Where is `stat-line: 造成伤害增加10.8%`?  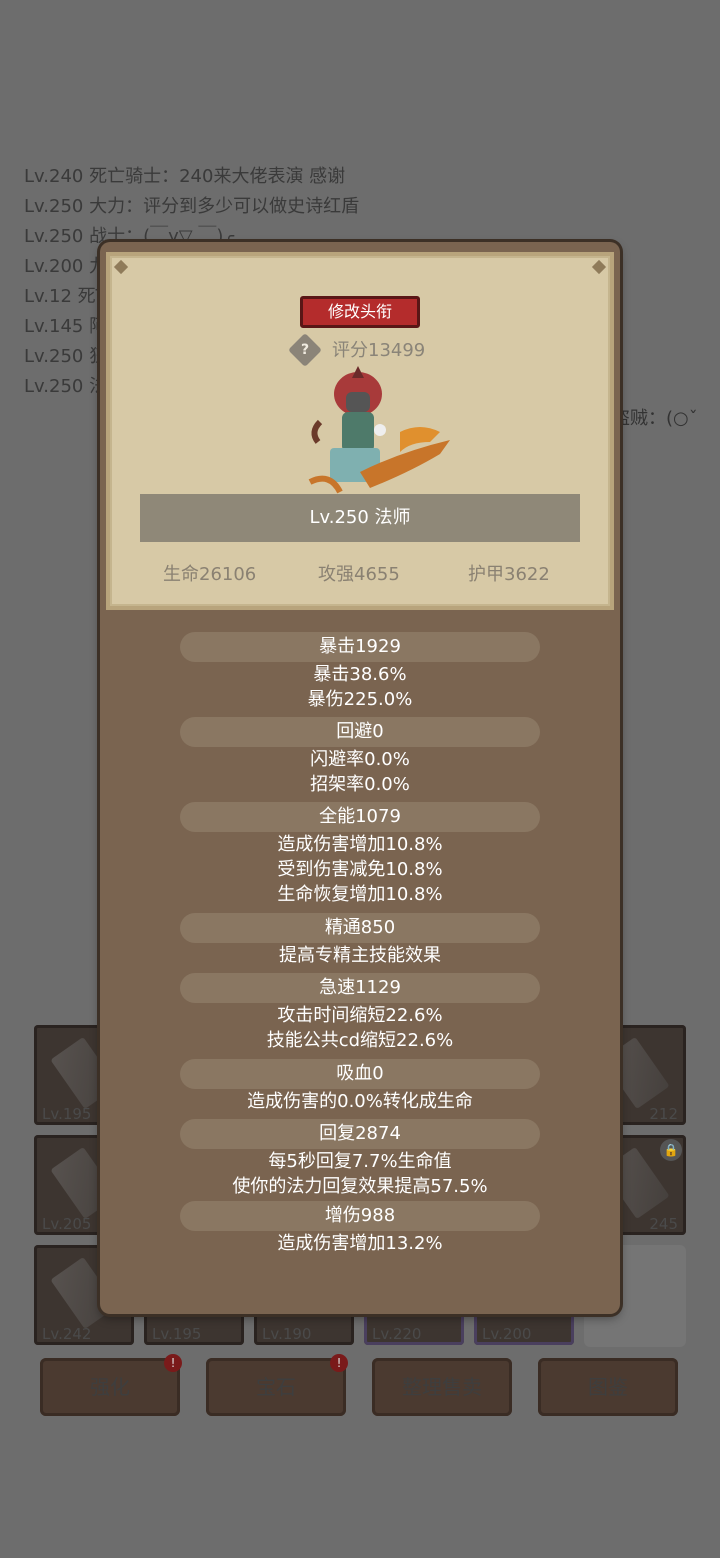
stat-line: 造成伤害增加10.8% is located at coordinates (360, 844).